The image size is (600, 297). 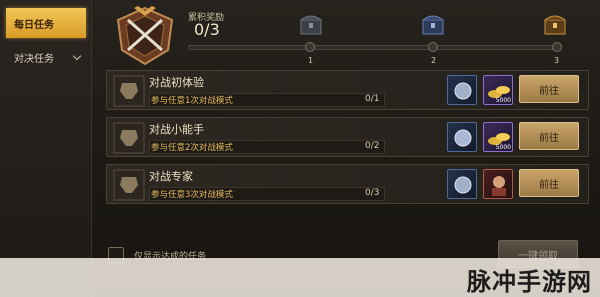 What do you see at coordinates (529, 282) in the screenshot?
I see `watermark-text: 脉冲手游网` at bounding box center [529, 282].